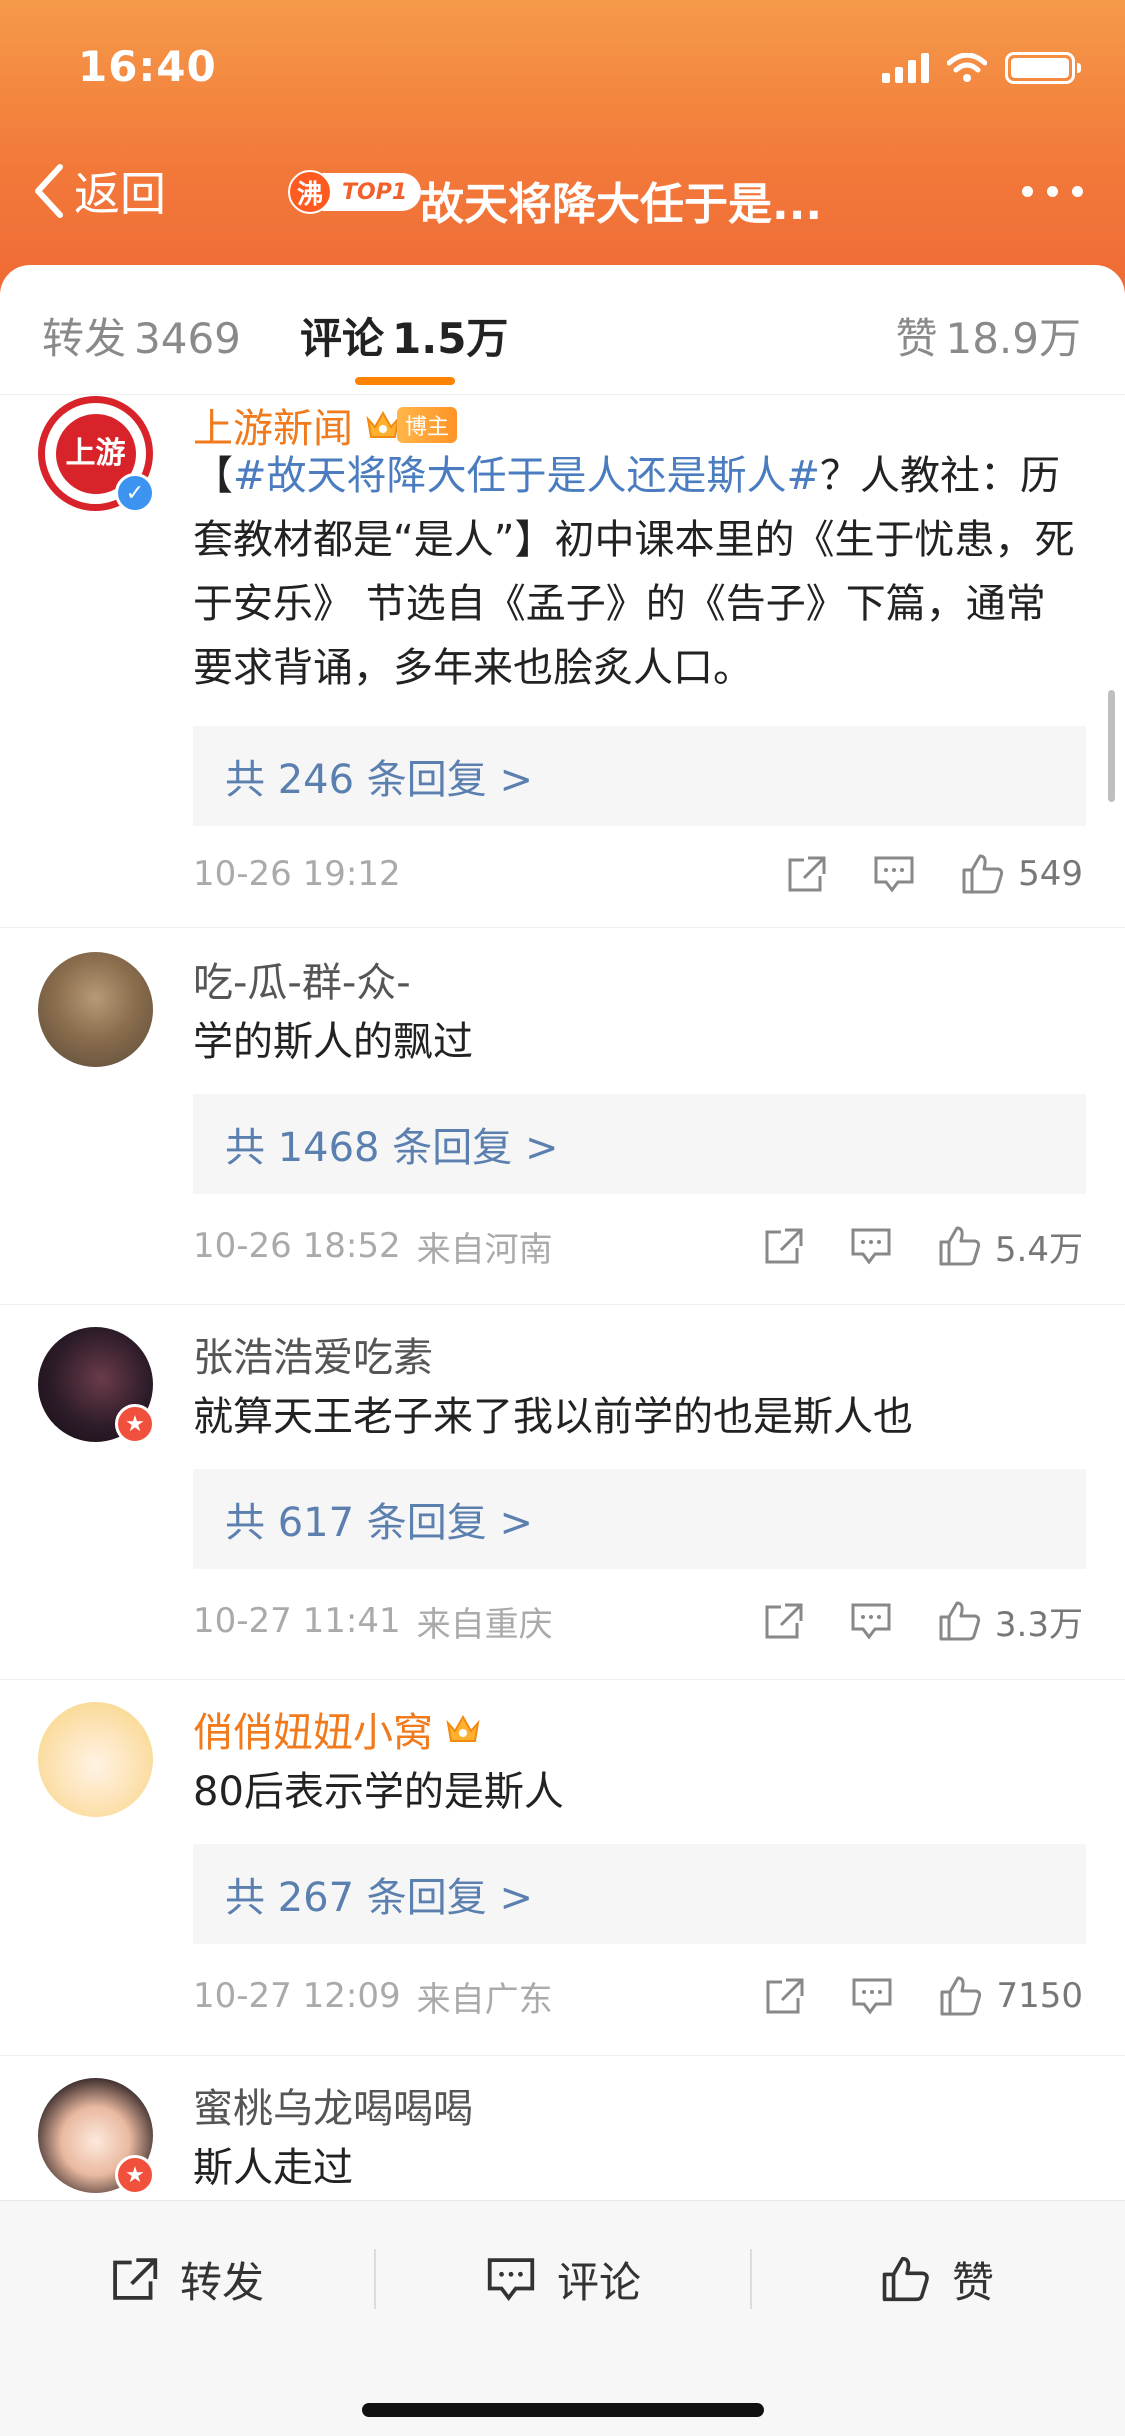 This screenshot has height=2436, width=1125. What do you see at coordinates (297, 1246) in the screenshot?
I see `comment-time: 10-26 18:52` at bounding box center [297, 1246].